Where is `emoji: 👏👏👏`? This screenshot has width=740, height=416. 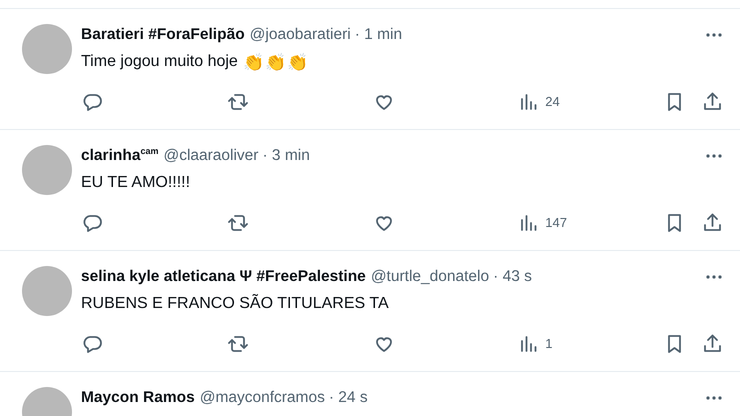 emoji: 👏👏👏 is located at coordinates (275, 62).